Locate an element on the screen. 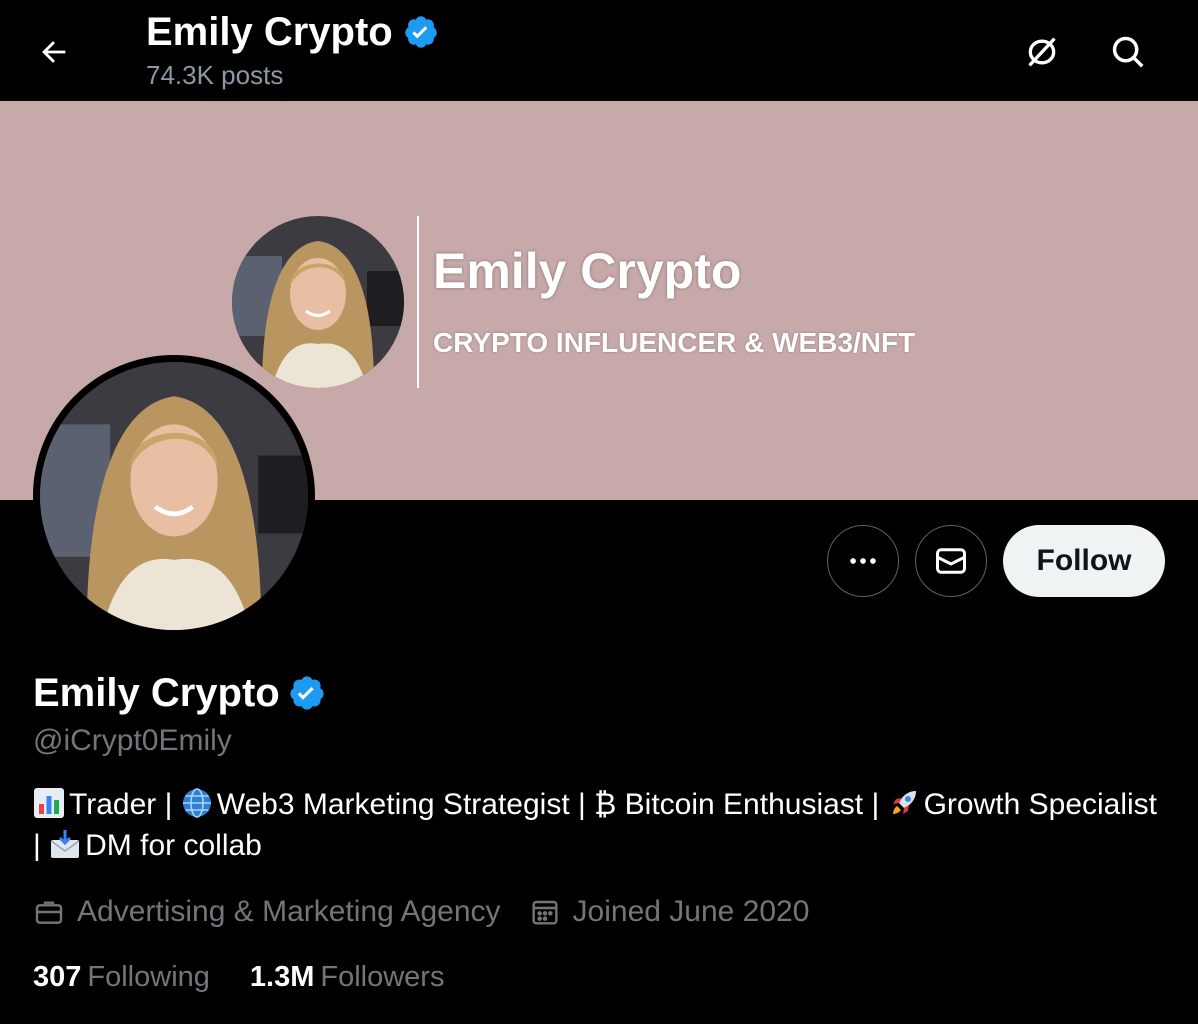 This screenshot has width=1198, height=1024. calendar-icon is located at coordinates (545, 912).